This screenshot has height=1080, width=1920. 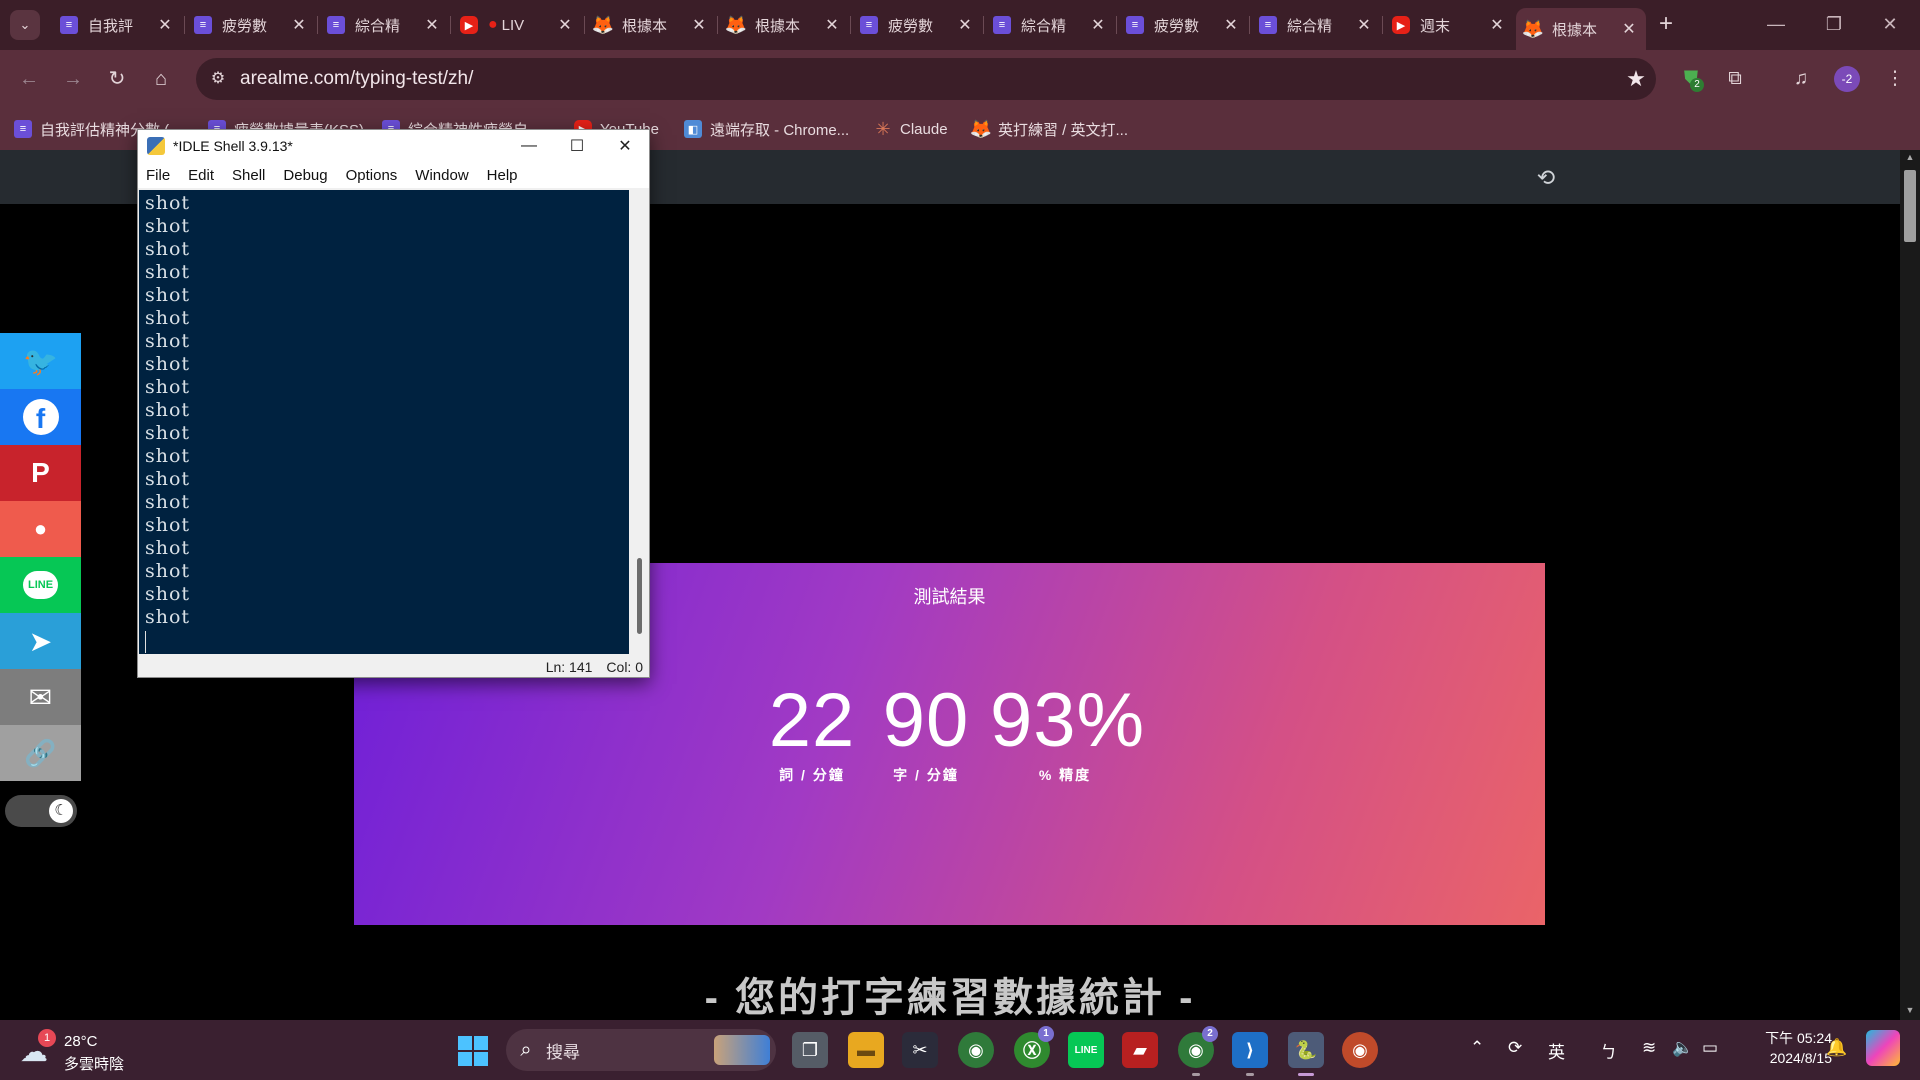 What do you see at coordinates (1910, 585) in the screenshot?
I see `page-scrollbar` at bounding box center [1910, 585].